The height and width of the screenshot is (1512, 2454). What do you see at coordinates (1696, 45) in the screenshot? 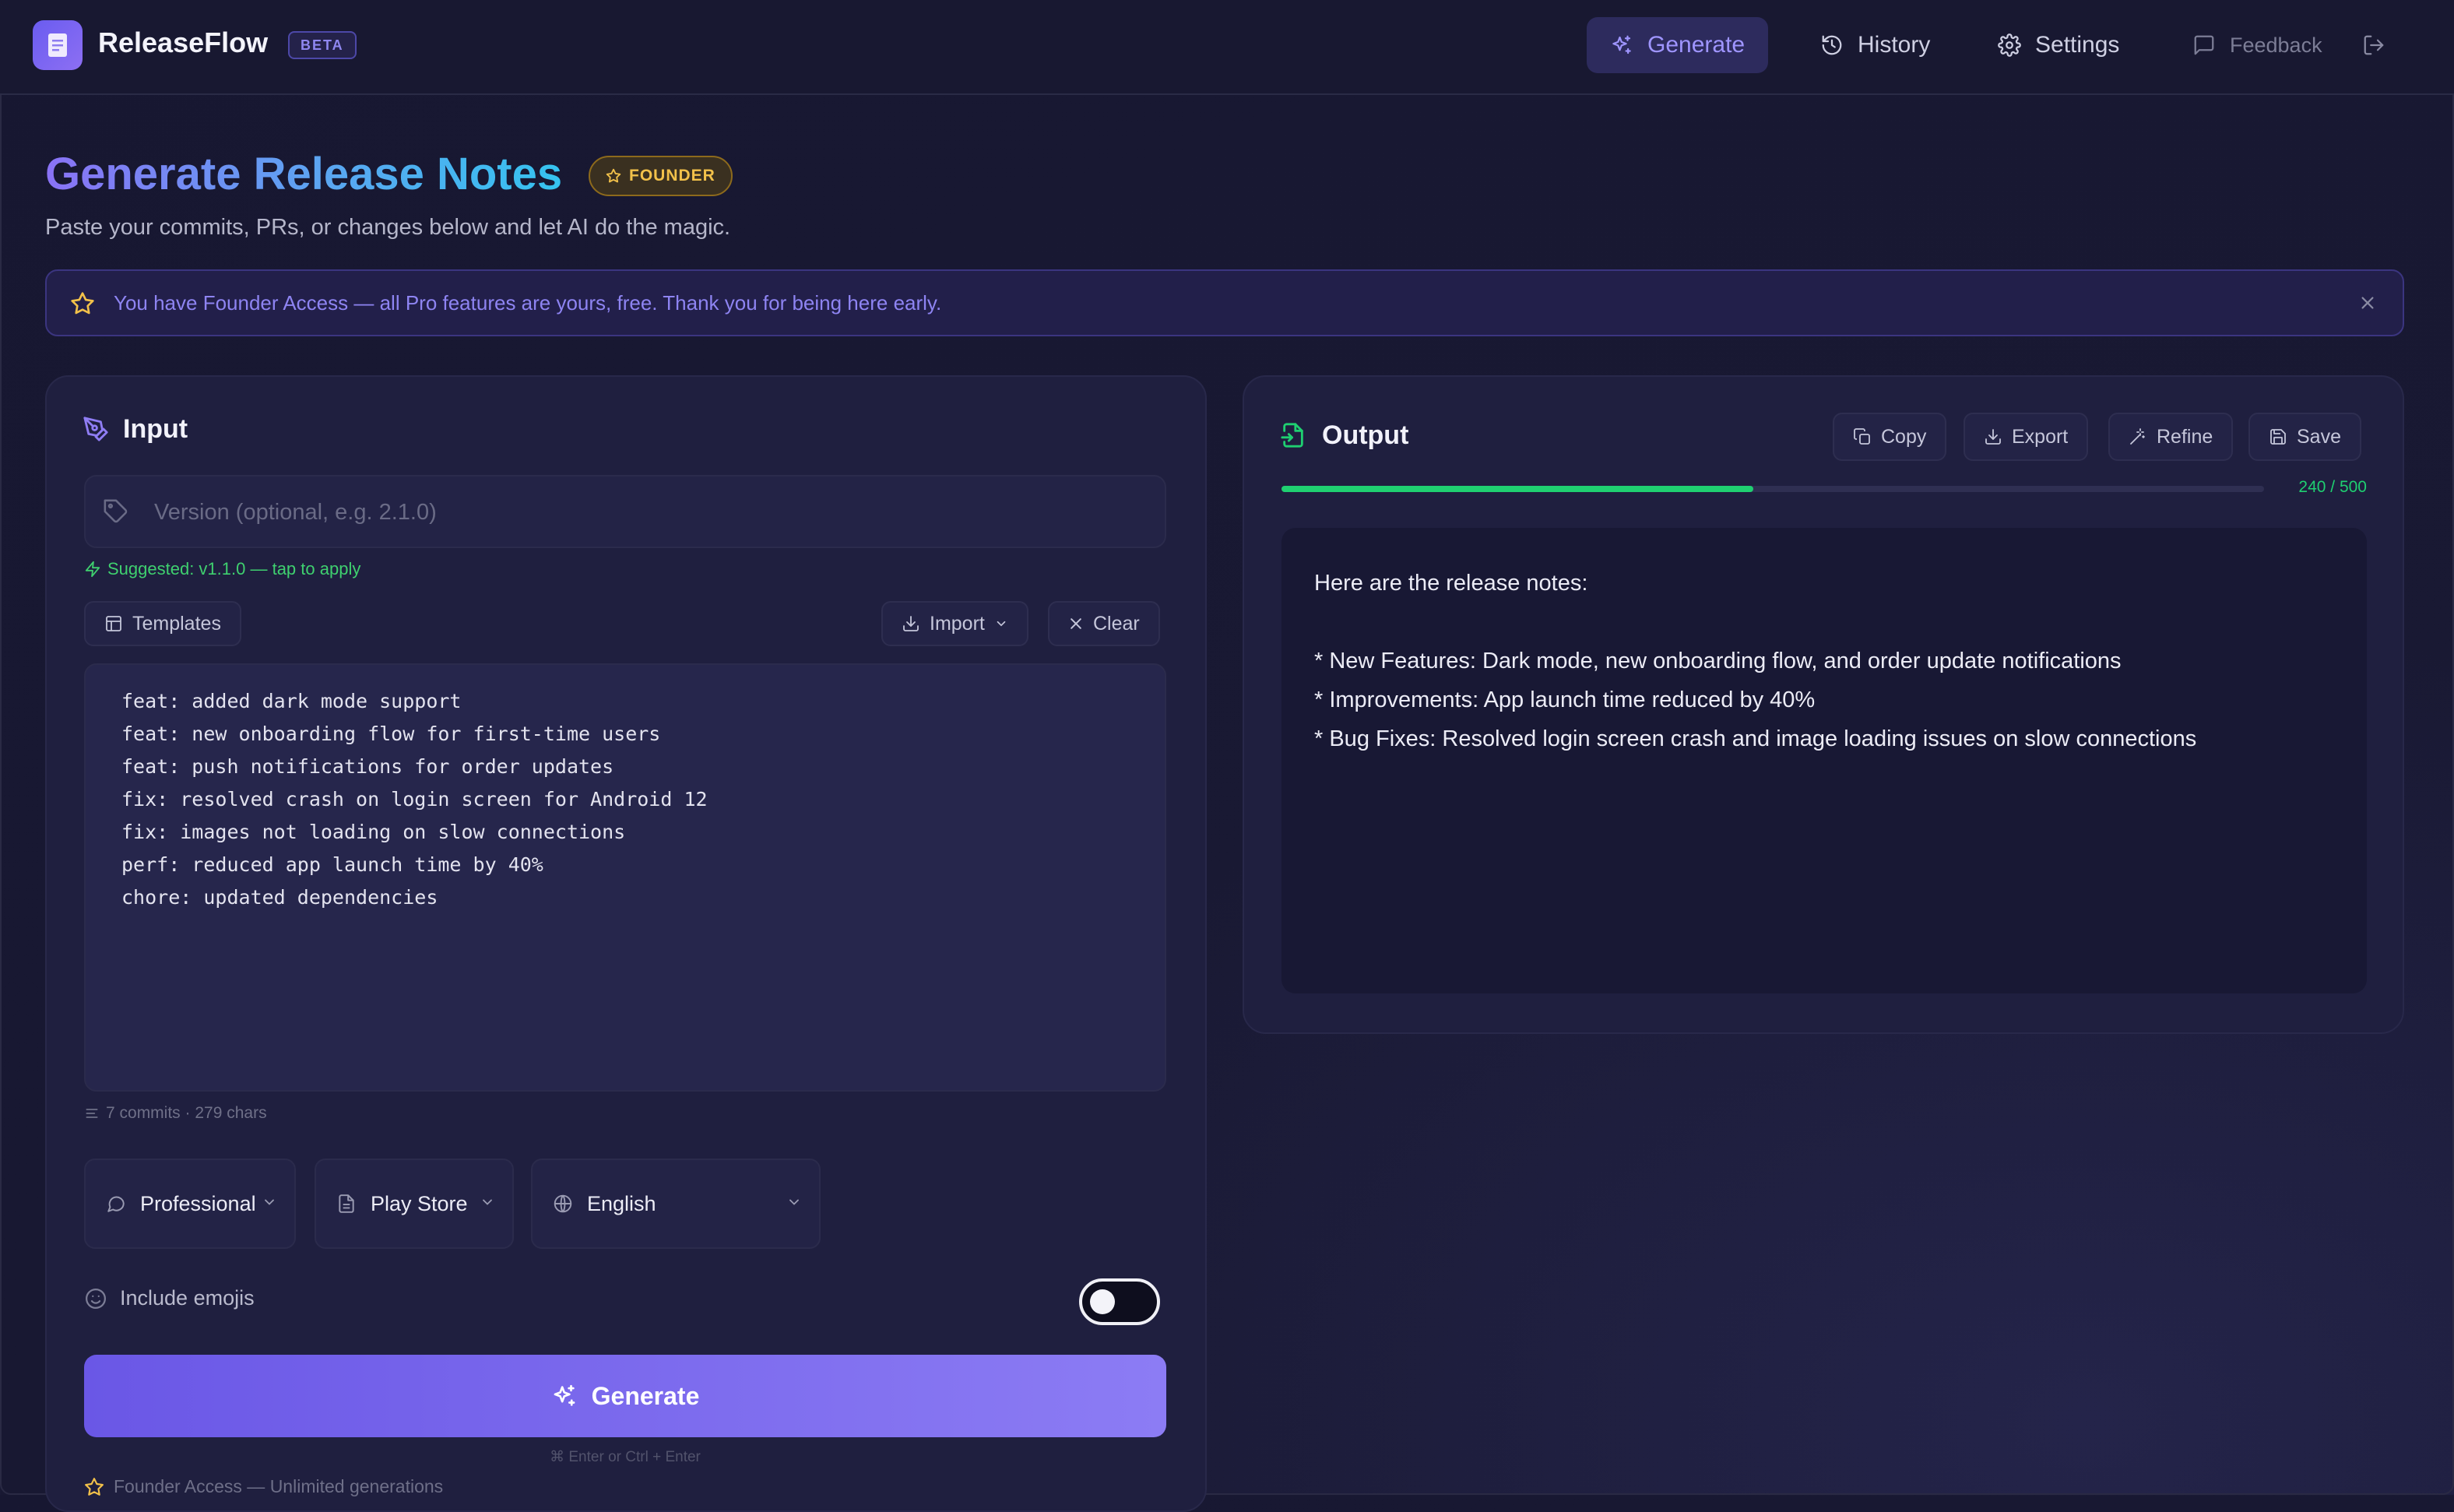
I see `nav-generate-label: Generate` at bounding box center [1696, 45].